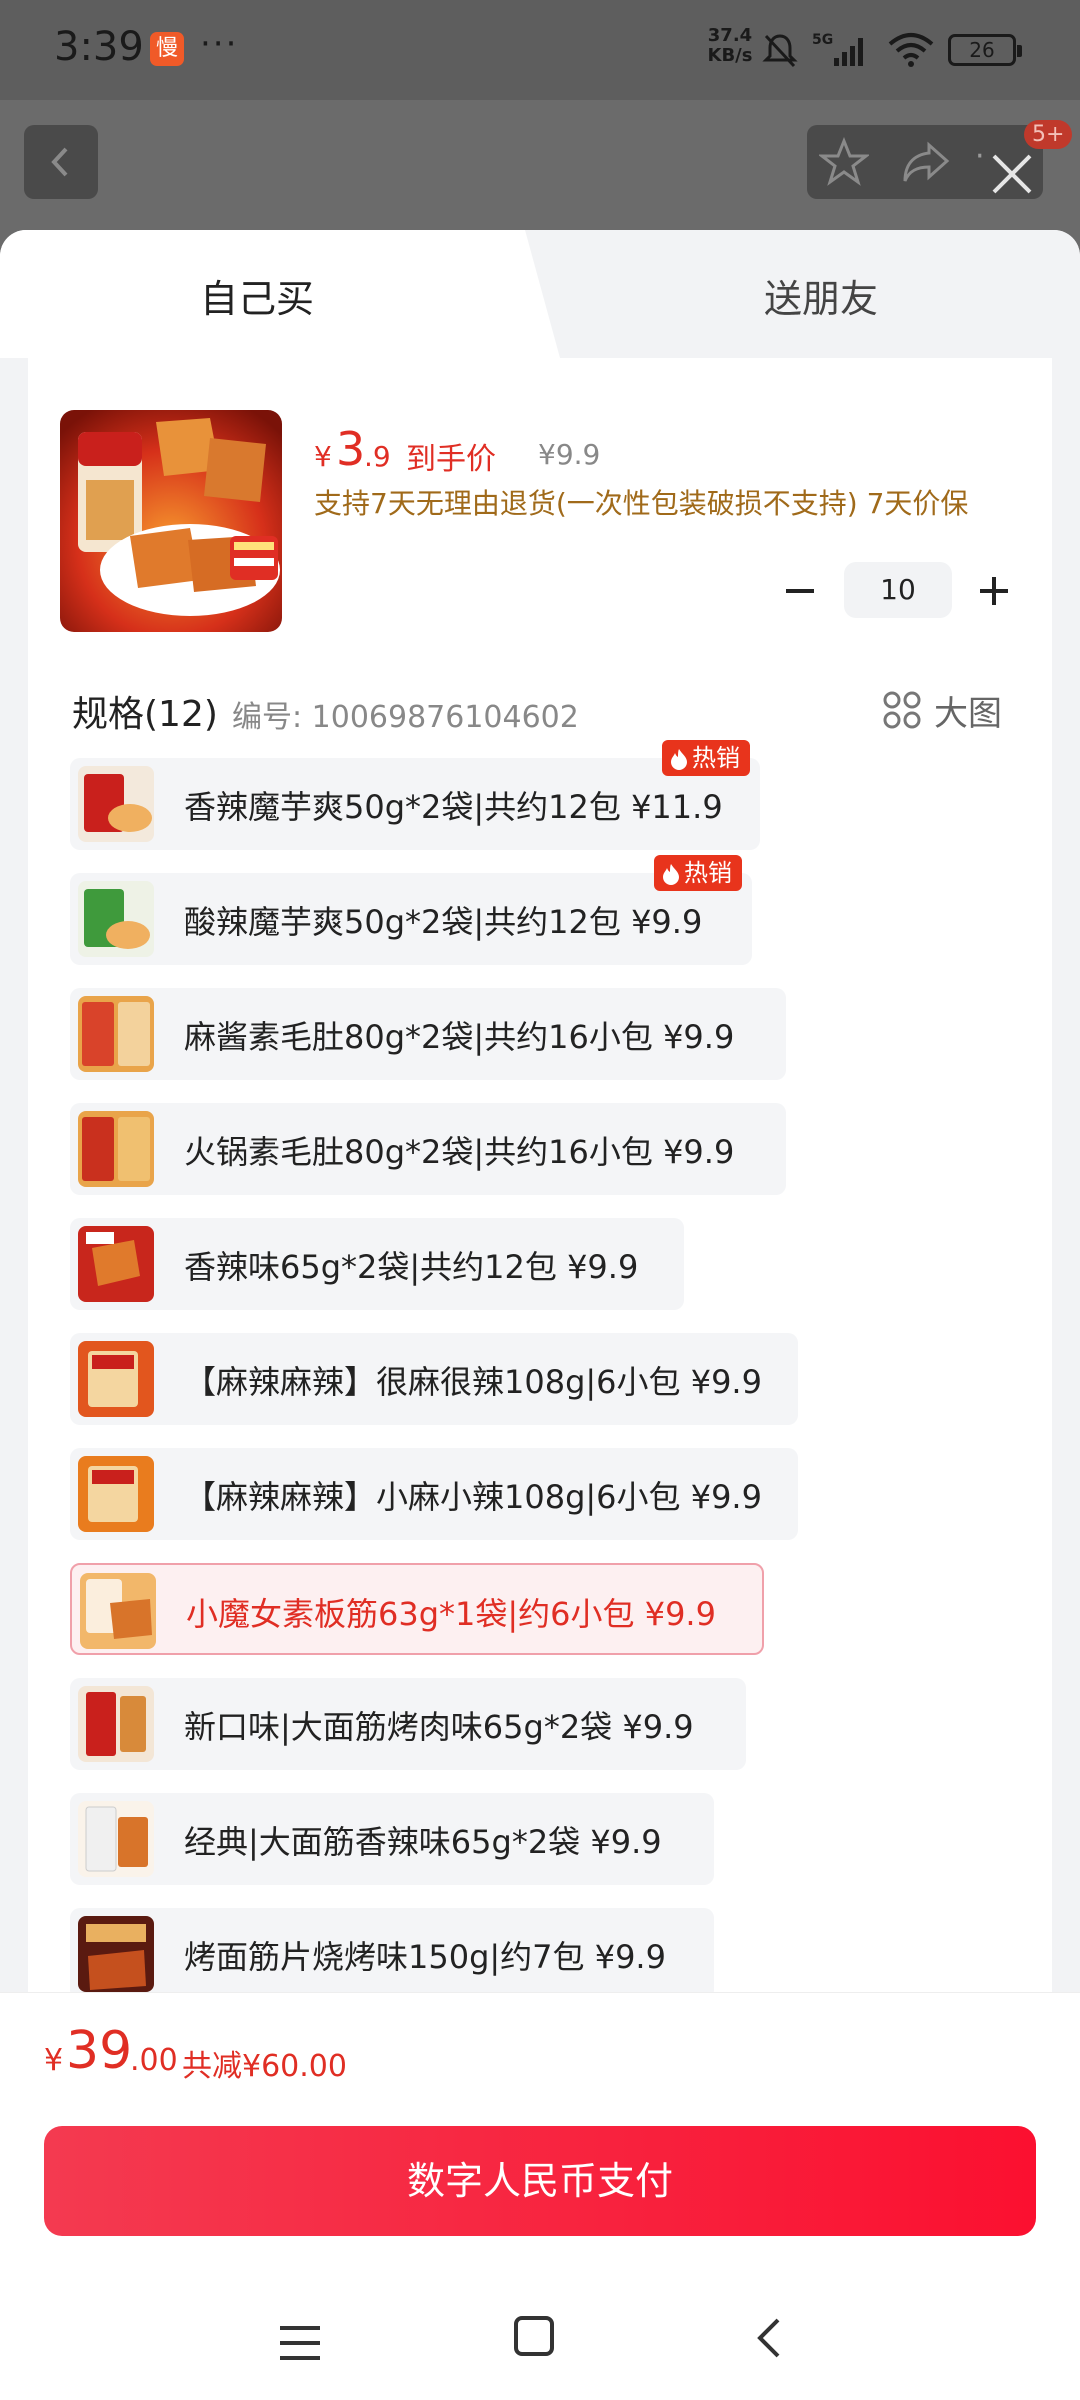  I want to click on close-icon, so click(1012, 176).